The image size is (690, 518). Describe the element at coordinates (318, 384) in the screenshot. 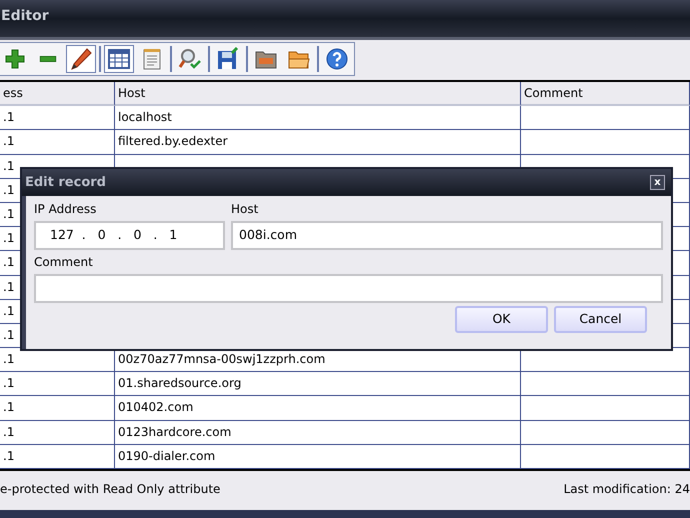

I see `table-cell: 01.sharedsource.org` at that location.